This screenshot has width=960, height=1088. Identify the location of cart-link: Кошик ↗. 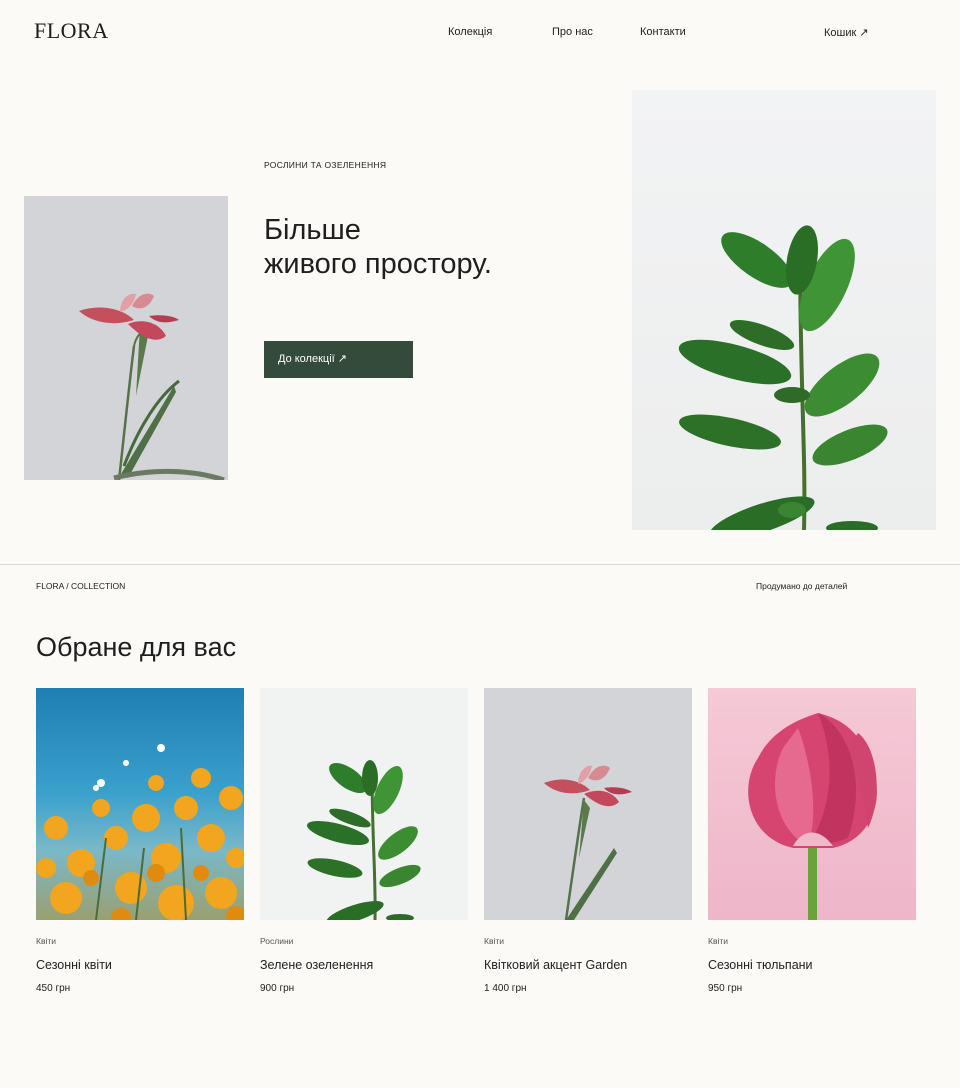
(846, 32).